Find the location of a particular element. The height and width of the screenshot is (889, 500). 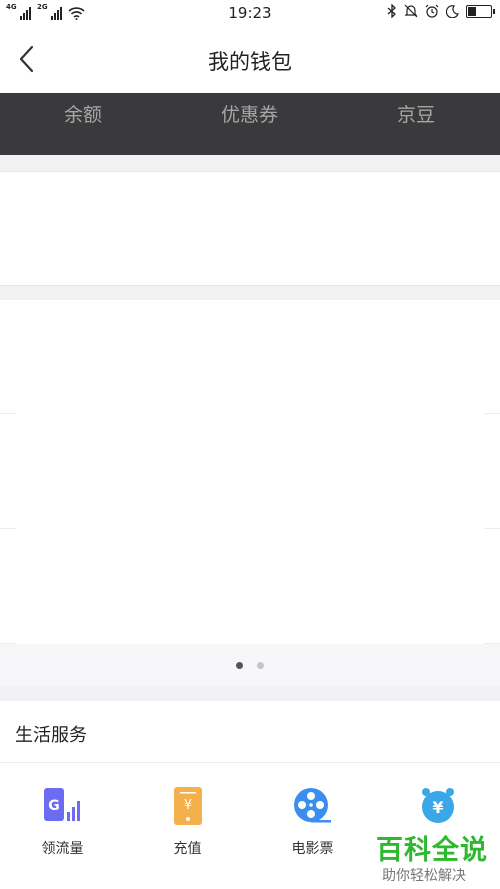

nav-bar: 我的钱包 is located at coordinates (250, 59).